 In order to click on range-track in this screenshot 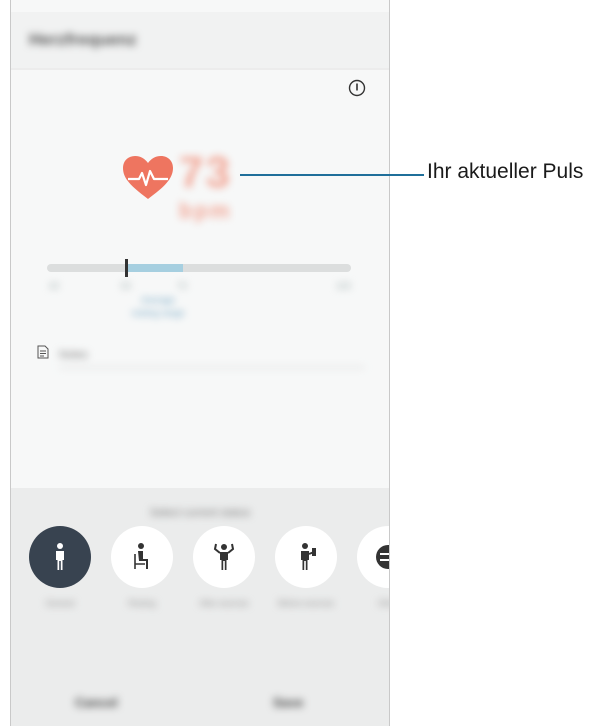, I will do `click(199, 268)`.